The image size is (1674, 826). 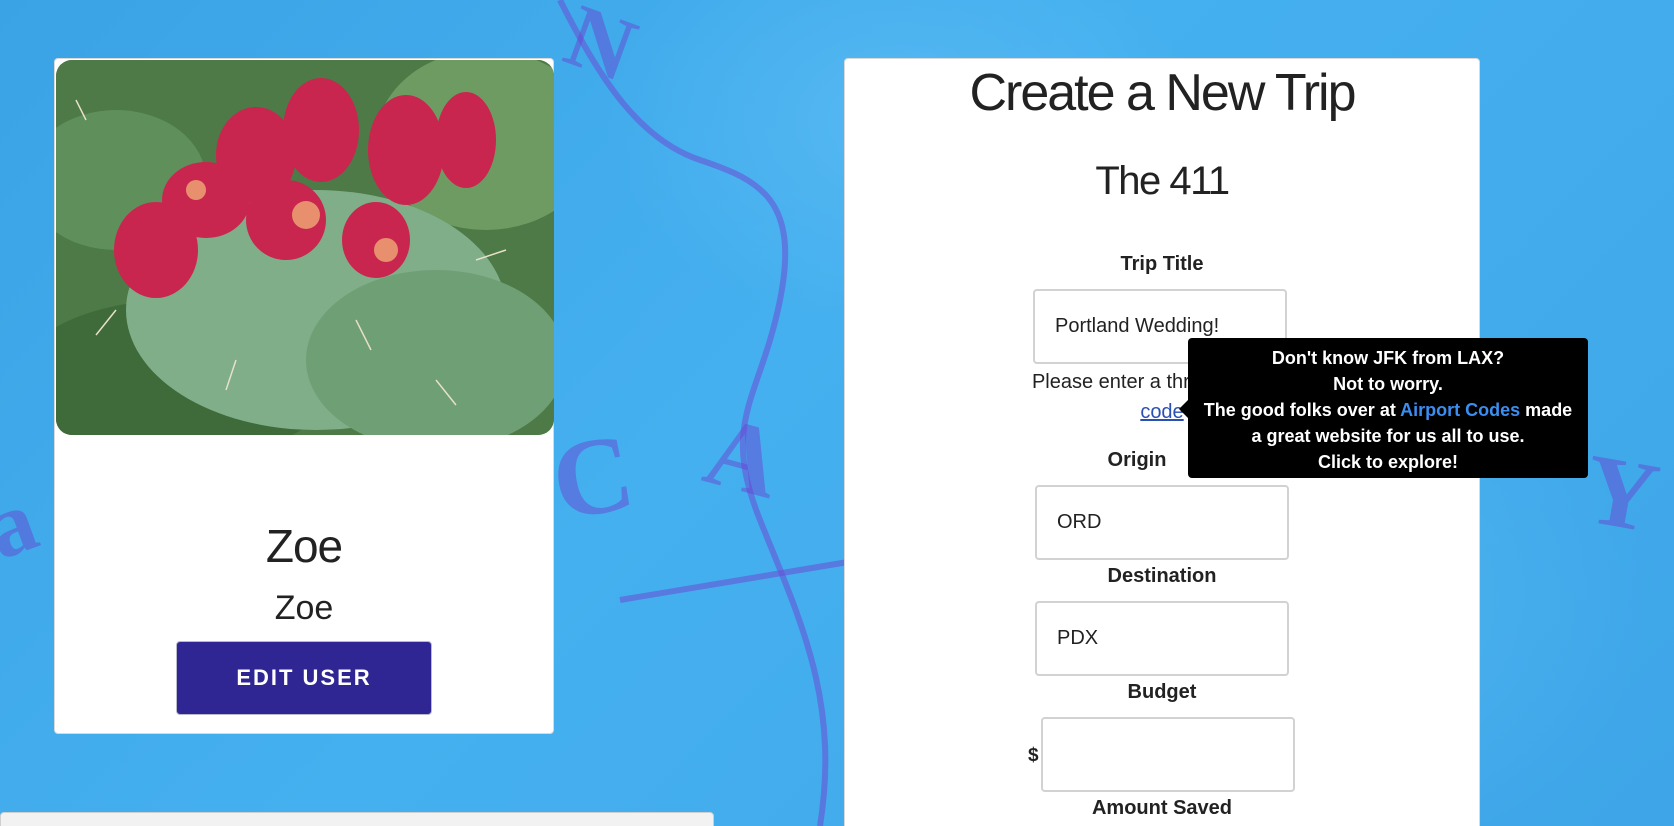 What do you see at coordinates (304, 608) in the screenshot?
I see `profile-username: Zoe` at bounding box center [304, 608].